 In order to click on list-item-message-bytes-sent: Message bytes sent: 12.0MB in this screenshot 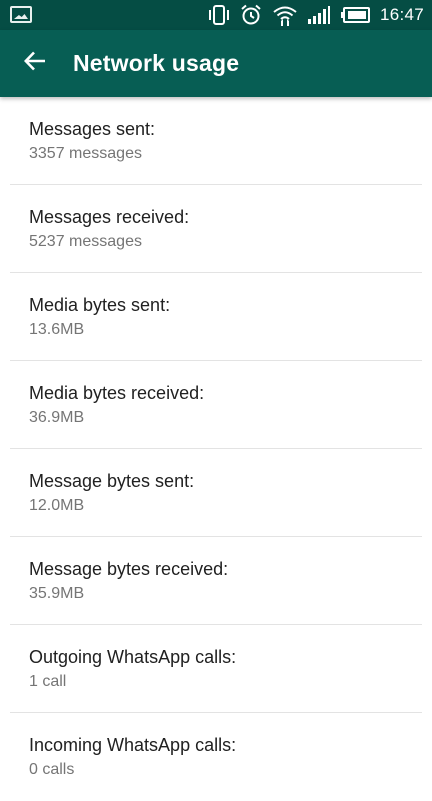, I will do `click(216, 493)`.